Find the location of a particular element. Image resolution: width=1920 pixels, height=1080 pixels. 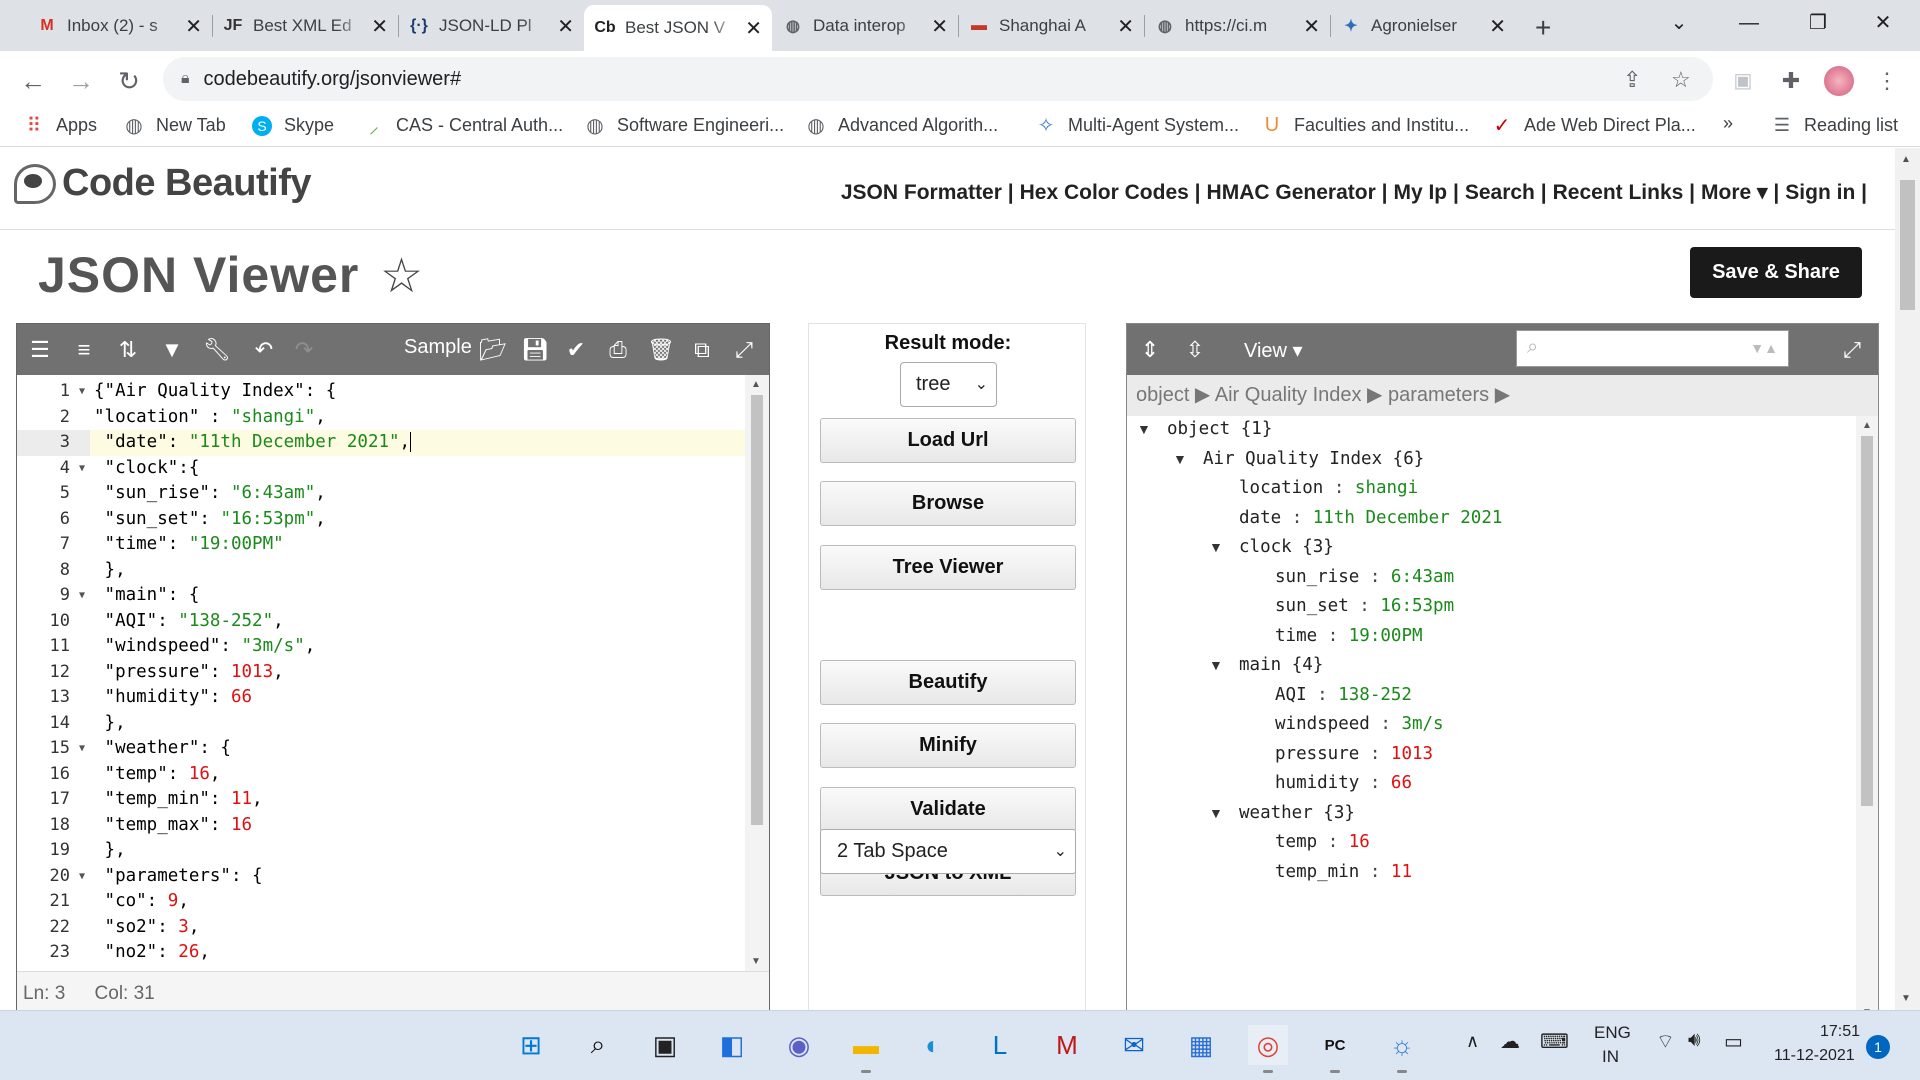

nav-link: Search | is located at coordinates (1506, 192).